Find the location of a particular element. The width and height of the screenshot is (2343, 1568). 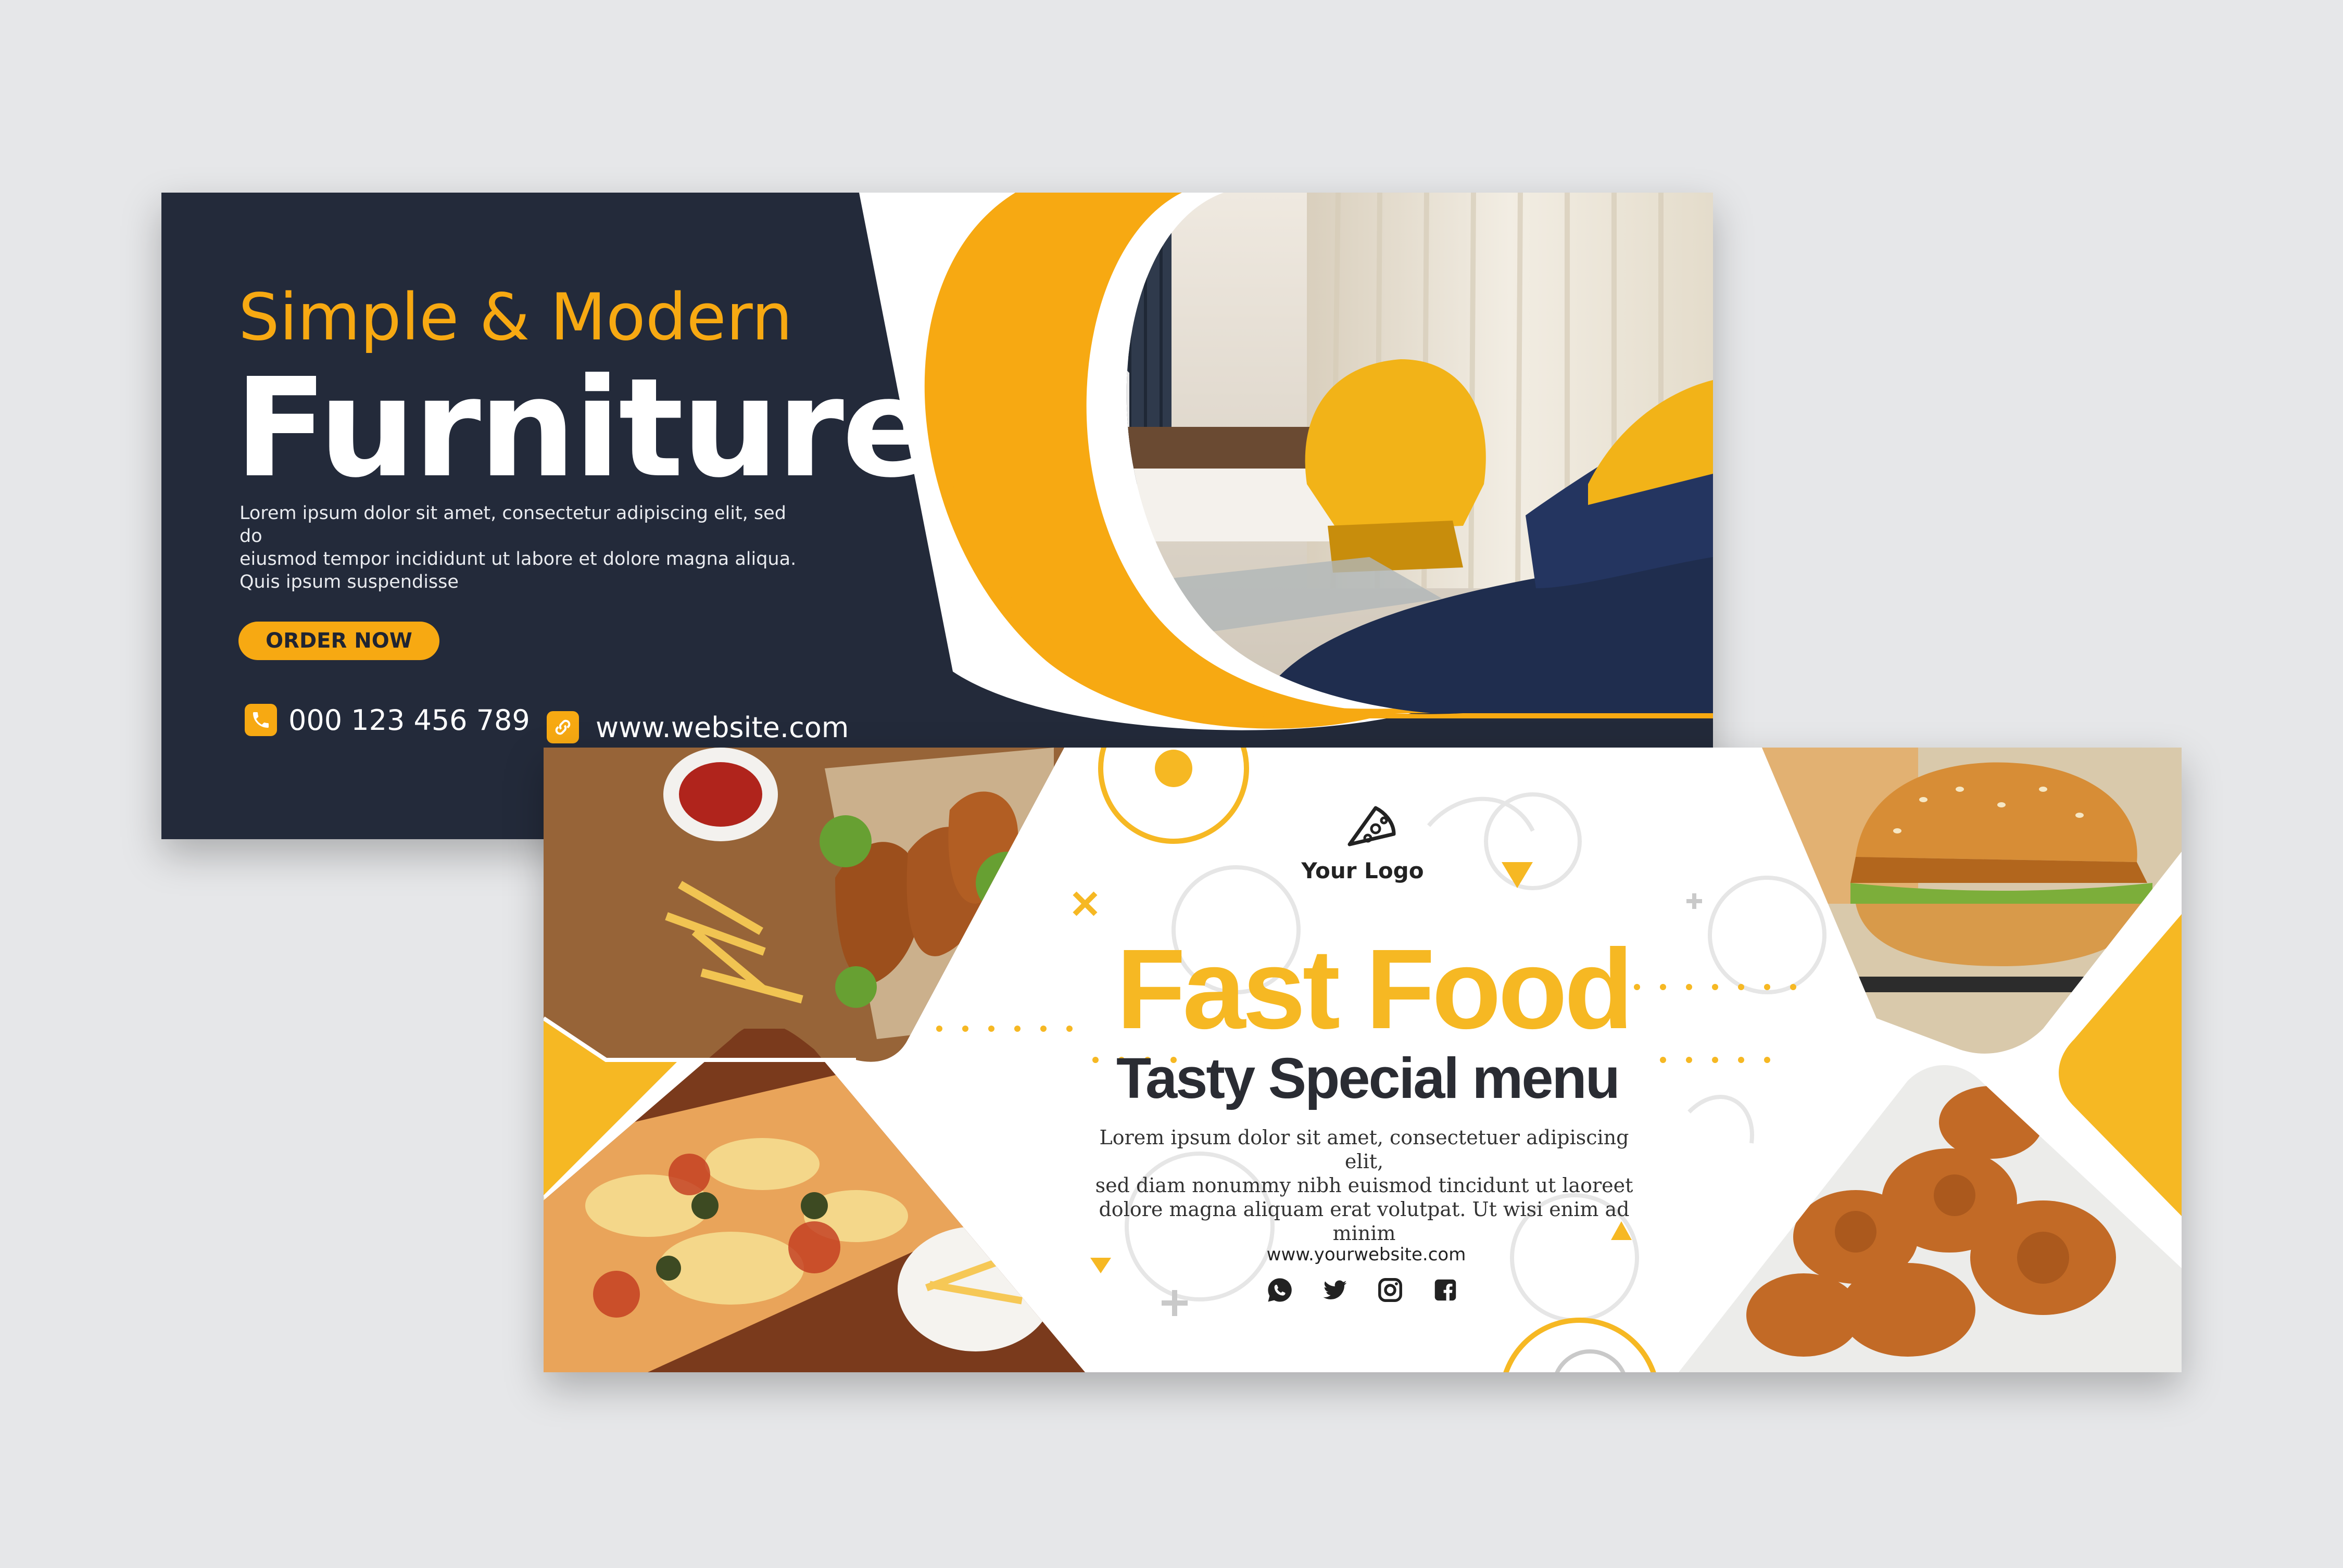

twitter-icon is located at coordinates (1335, 1290).